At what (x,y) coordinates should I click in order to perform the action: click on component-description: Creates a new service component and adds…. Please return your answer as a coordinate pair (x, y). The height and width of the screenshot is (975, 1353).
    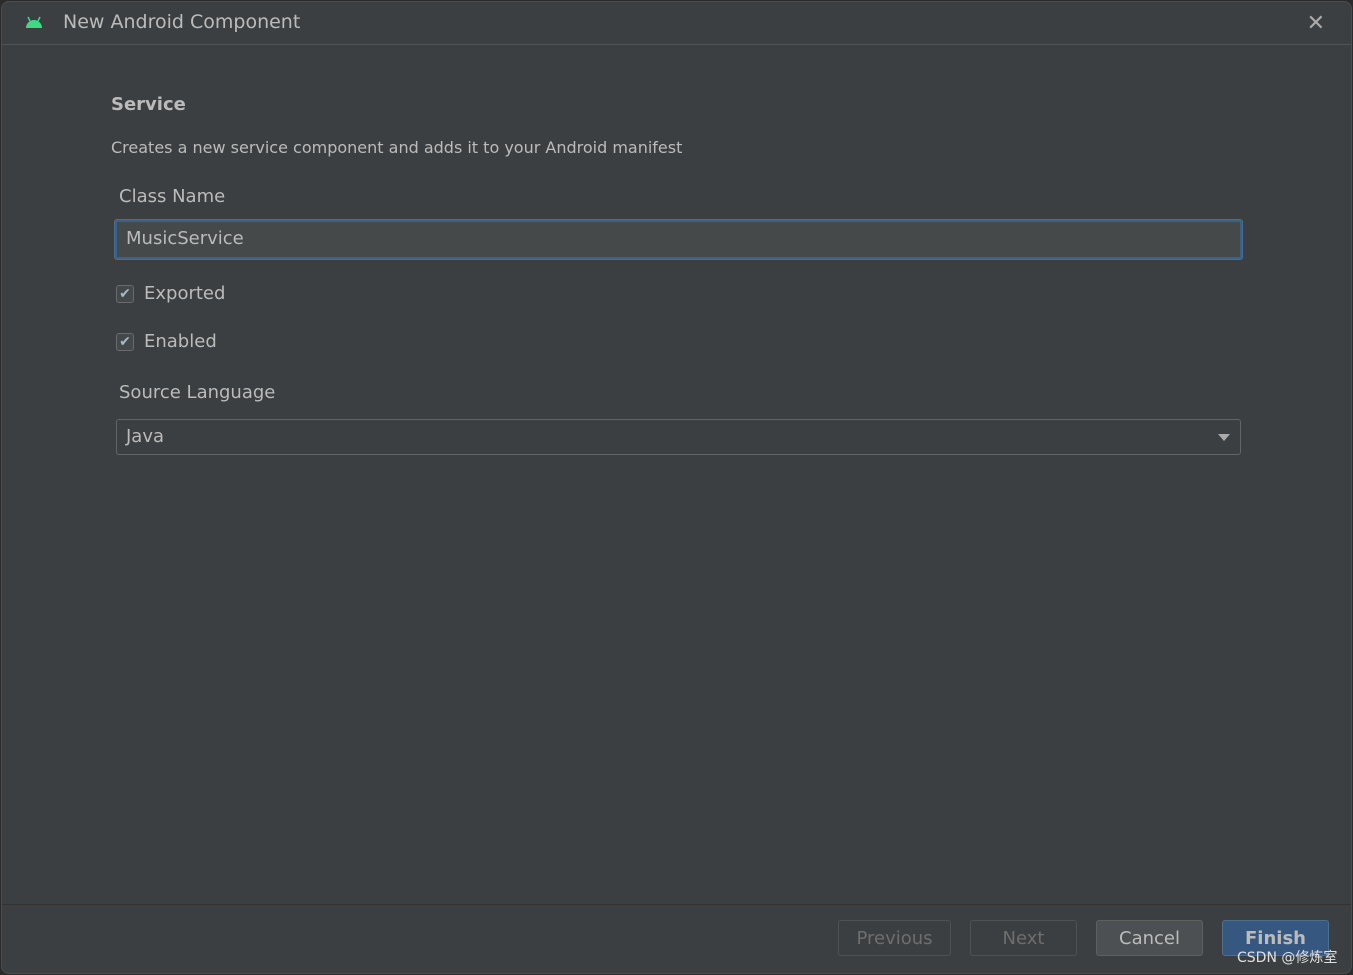
    Looking at the image, I should click on (397, 147).